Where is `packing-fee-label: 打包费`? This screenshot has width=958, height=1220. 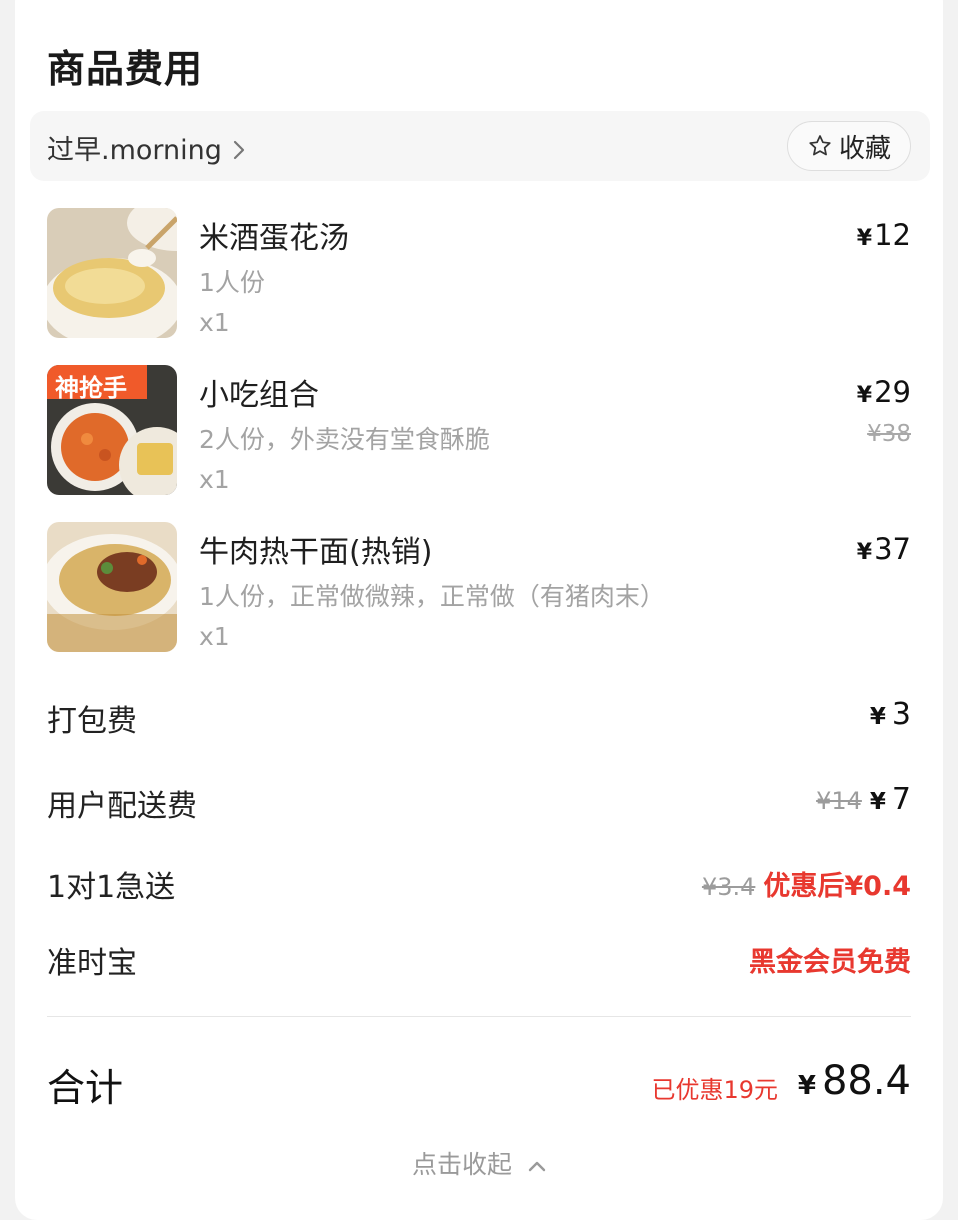
packing-fee-label: 打包费 is located at coordinates (92, 721).